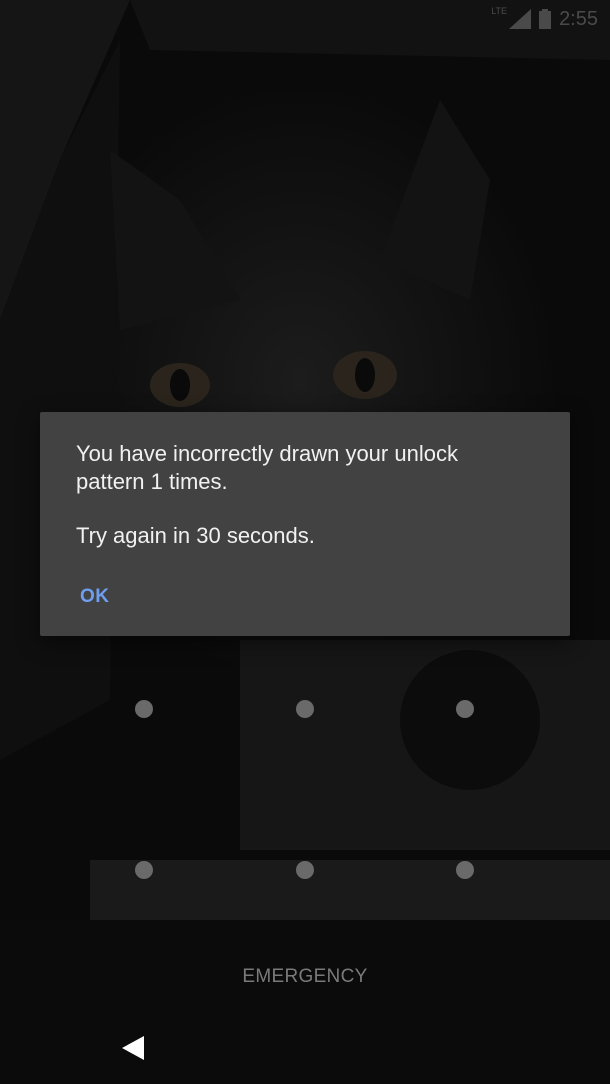 The height and width of the screenshot is (1084, 610). What do you see at coordinates (578, 18) in the screenshot?
I see `clock: 2:55` at bounding box center [578, 18].